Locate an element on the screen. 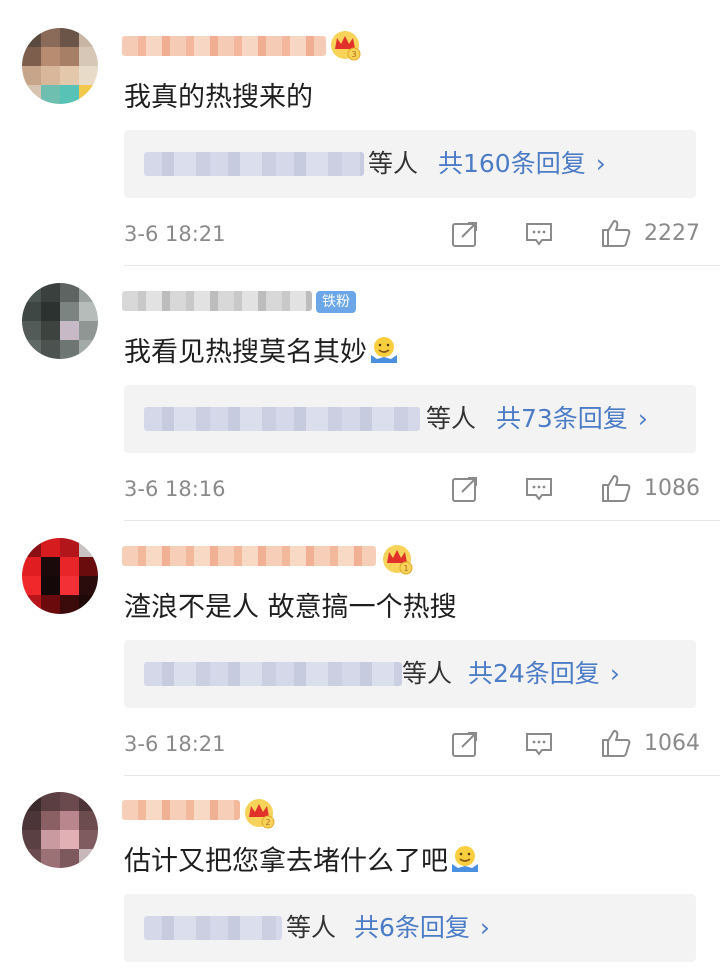 The width and height of the screenshot is (720, 970). svg-text: 2 is located at coordinates (267, 822).